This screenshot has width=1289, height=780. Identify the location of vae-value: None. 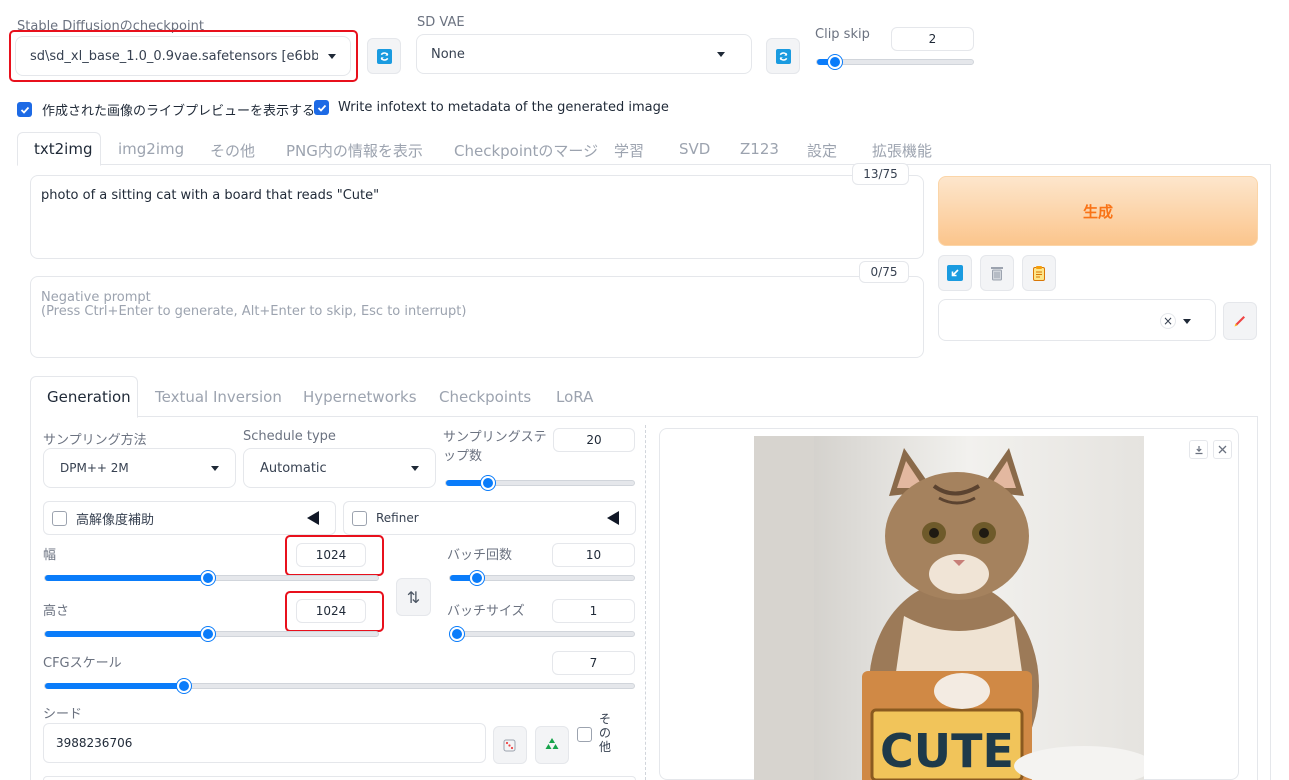
(448, 54).